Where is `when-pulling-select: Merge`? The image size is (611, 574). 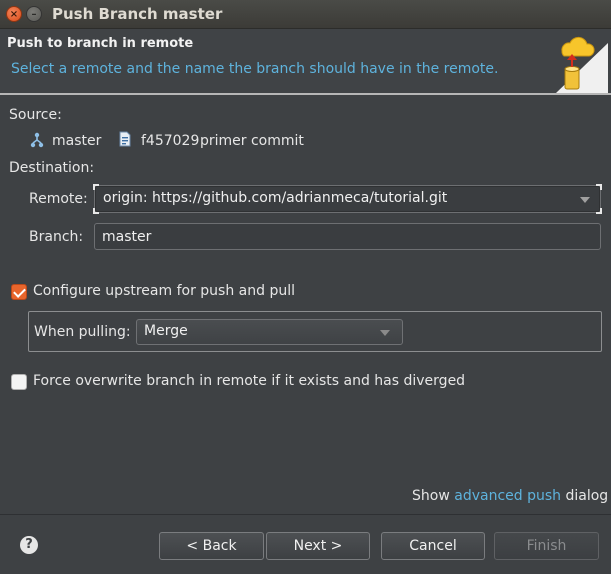 when-pulling-select: Merge is located at coordinates (269, 332).